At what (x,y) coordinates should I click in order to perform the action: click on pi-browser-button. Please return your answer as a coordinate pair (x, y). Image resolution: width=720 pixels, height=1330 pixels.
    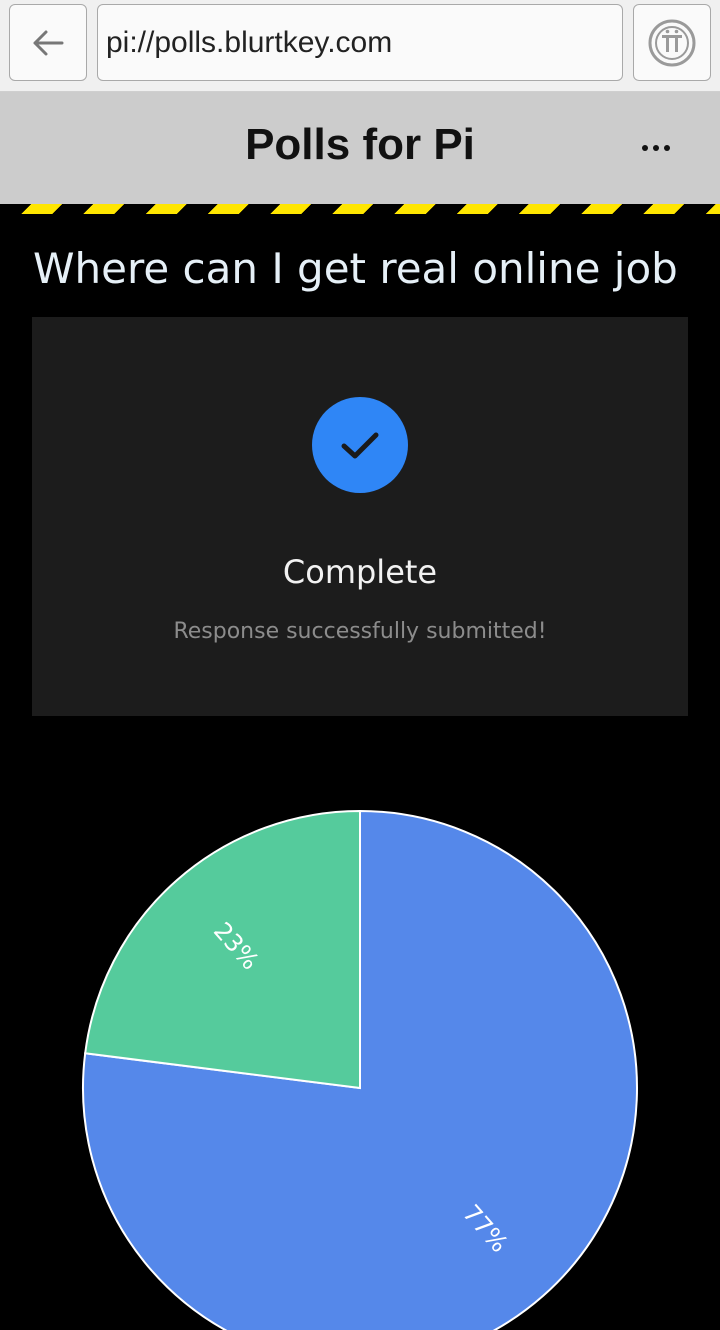
    Looking at the image, I should click on (672, 42).